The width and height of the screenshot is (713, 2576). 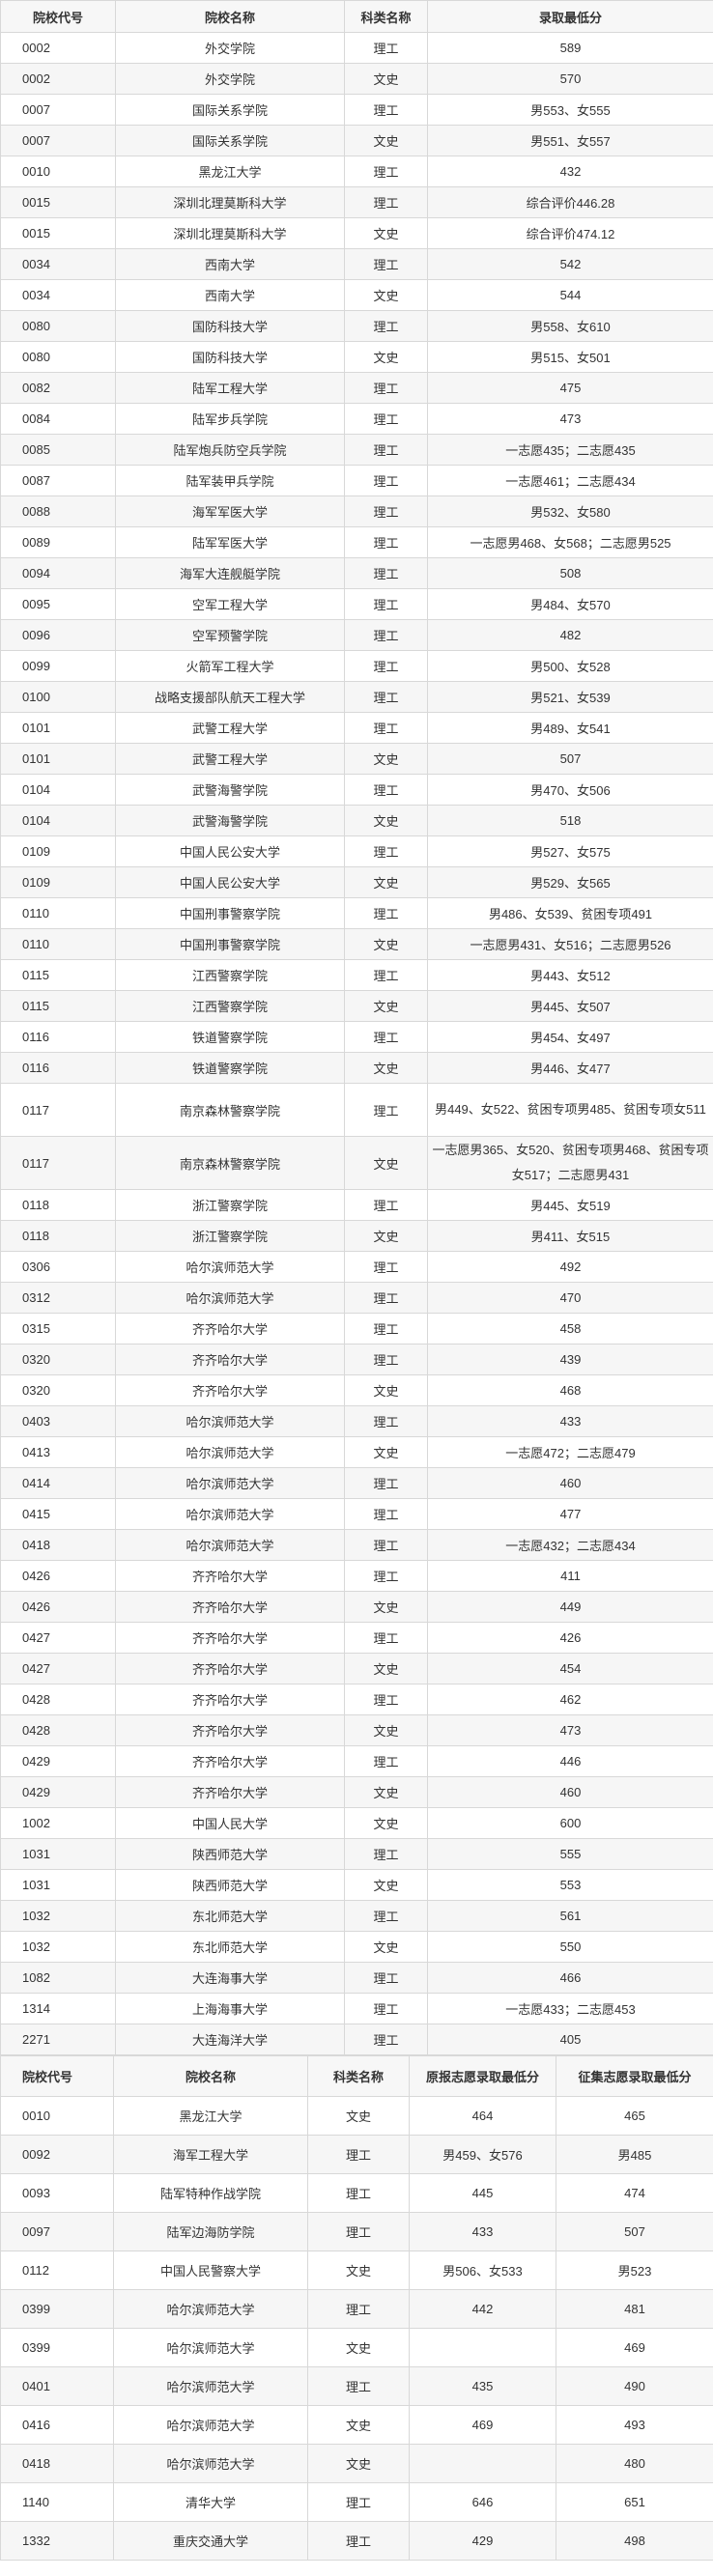 I want to click on school-name: 中国刑事警察学院, so click(x=230, y=944).